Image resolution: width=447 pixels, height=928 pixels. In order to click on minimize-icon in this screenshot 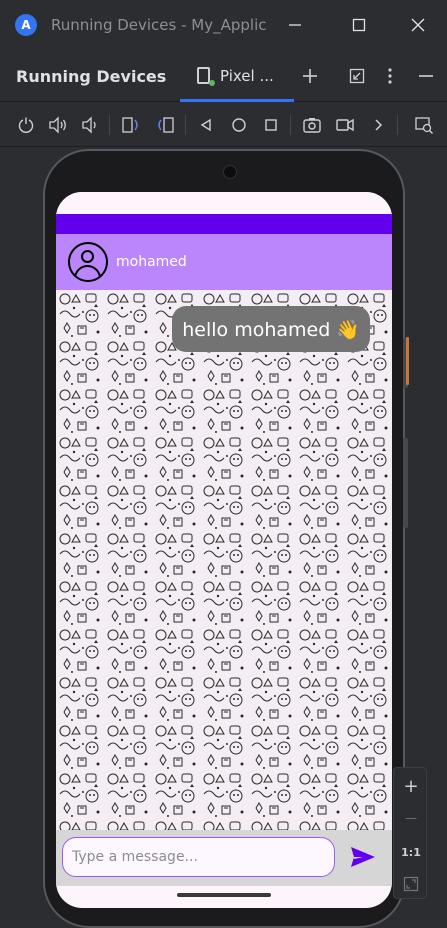, I will do `click(295, 25)`.